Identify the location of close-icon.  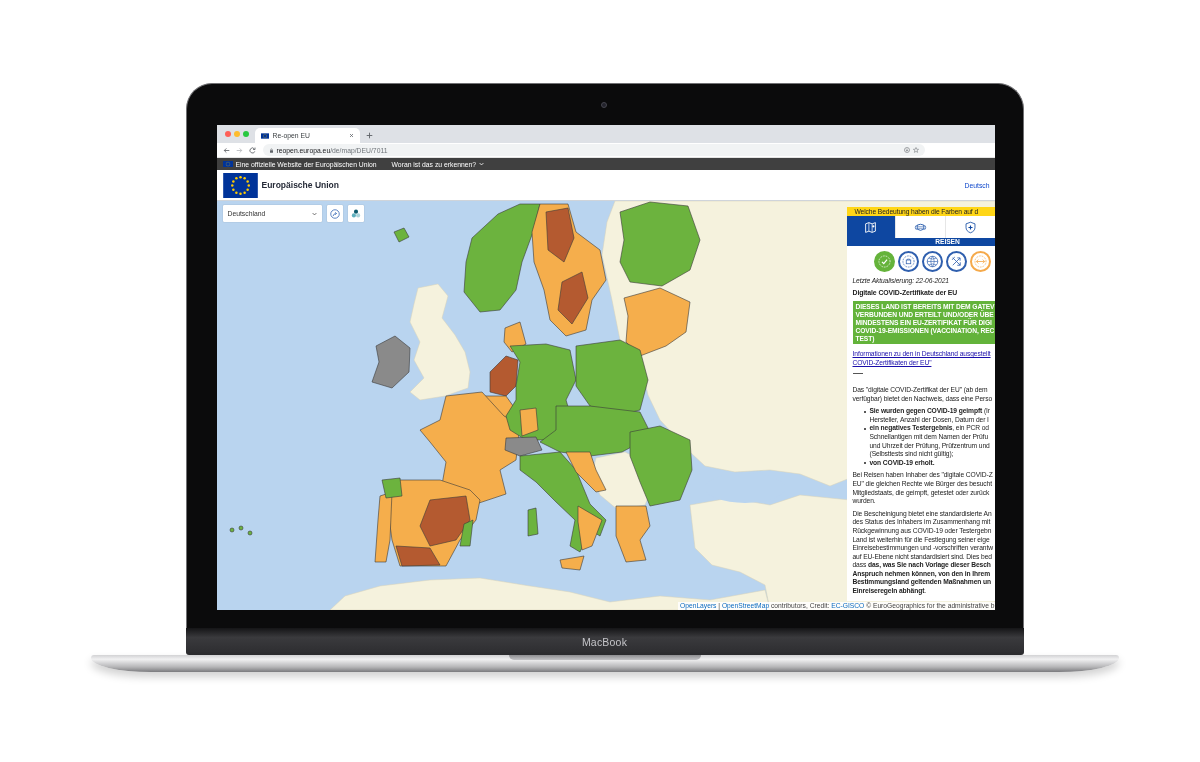
(351, 135).